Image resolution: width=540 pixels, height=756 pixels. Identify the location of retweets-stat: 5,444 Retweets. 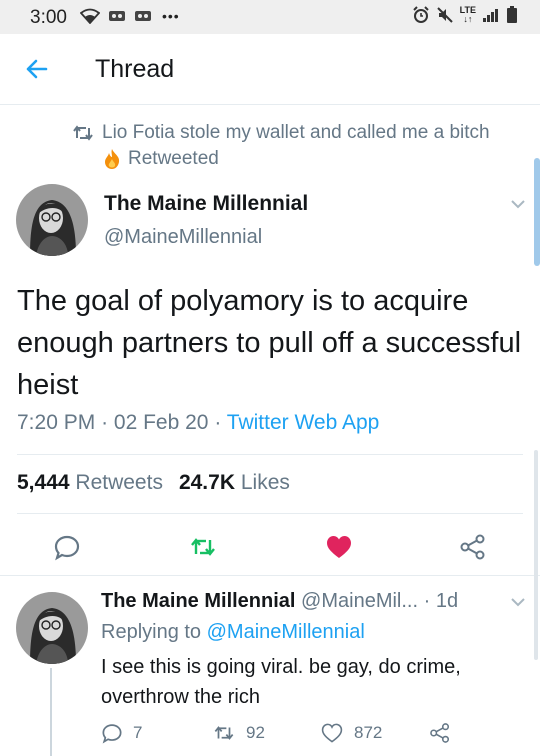
(90, 483).